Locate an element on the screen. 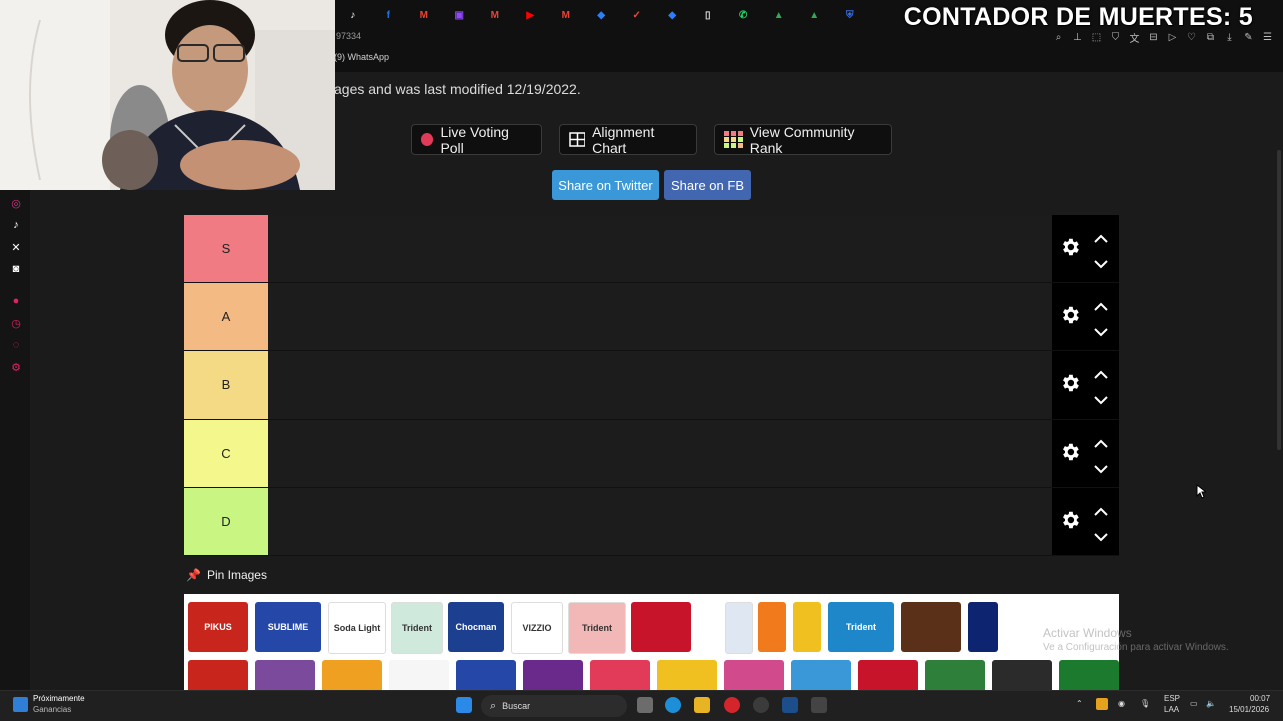  chat-icon: ◌ is located at coordinates (16, 345).